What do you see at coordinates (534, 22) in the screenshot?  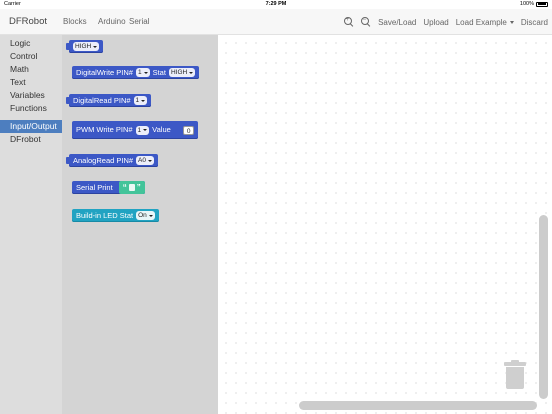 I see `discard-button: Discard` at bounding box center [534, 22].